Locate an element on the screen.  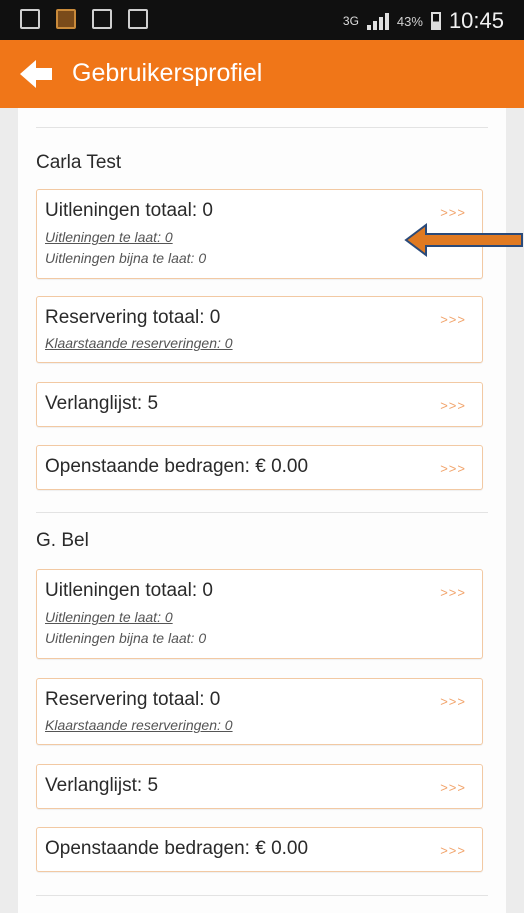
user-name: G. Bel is located at coordinates (62, 540).